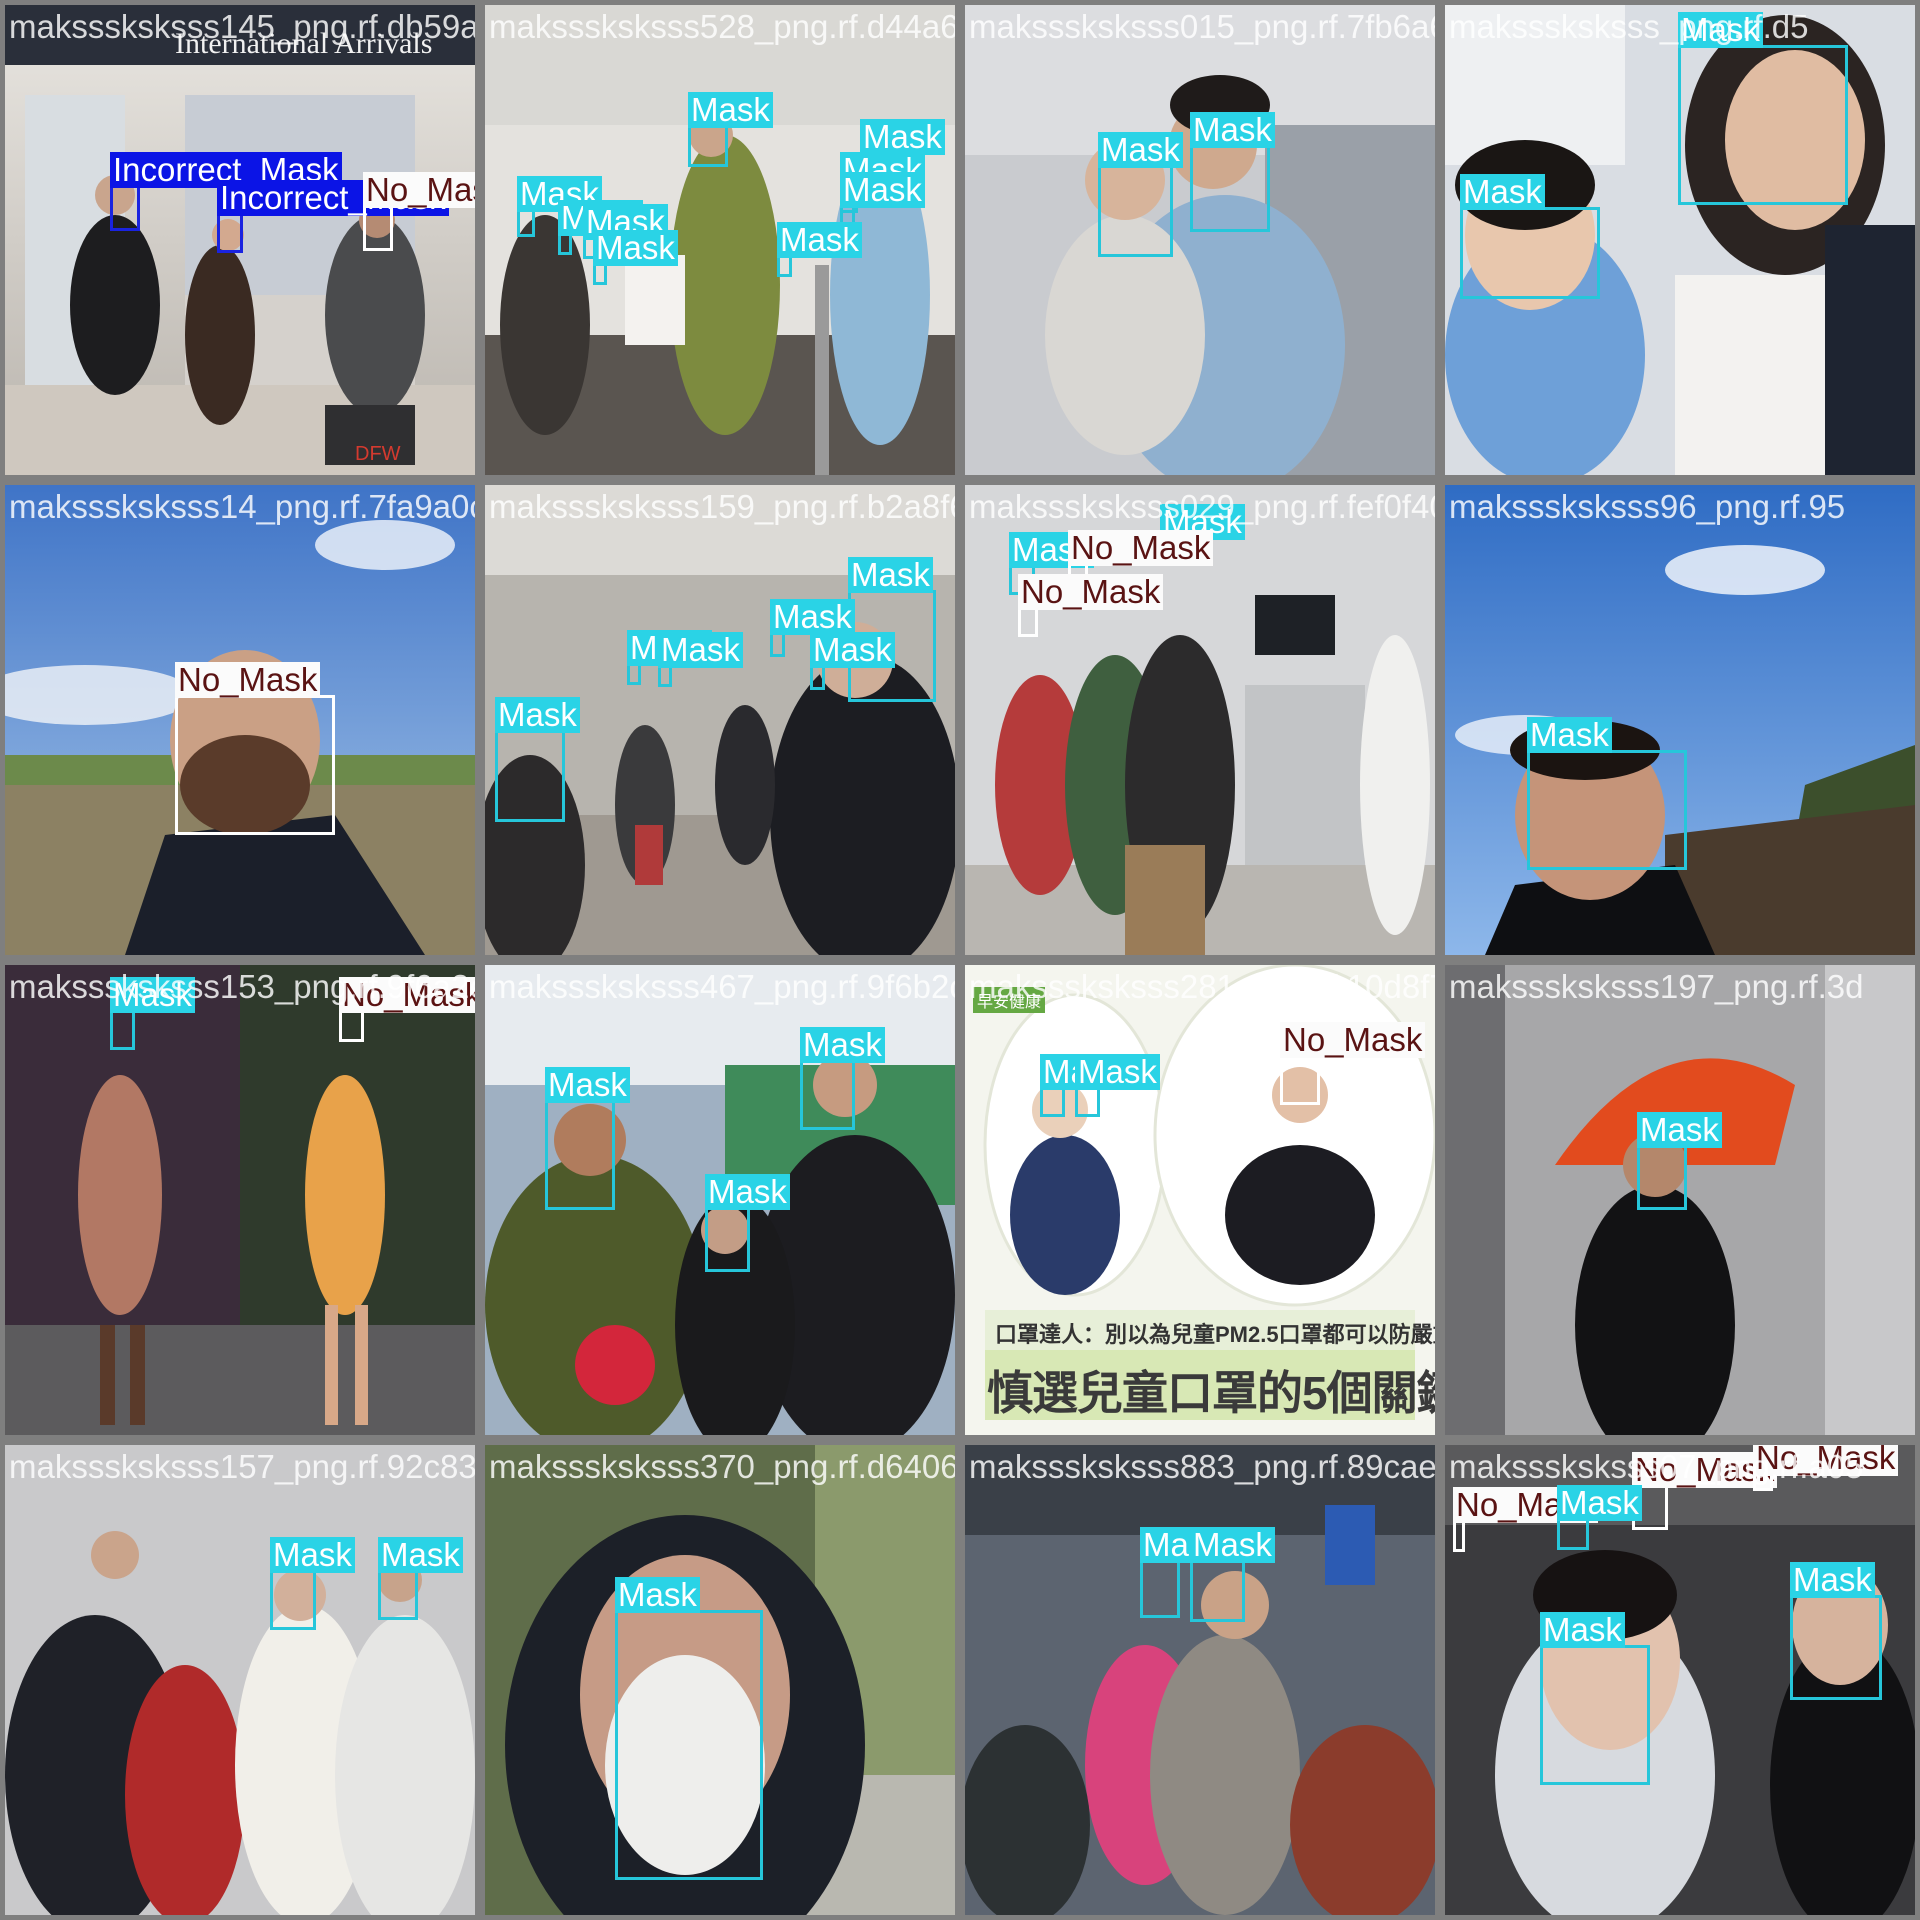  I want to click on image-filename: maksssksksss14_png.rf.7fa9a0c4f8d22a1e3, so click(242, 506).